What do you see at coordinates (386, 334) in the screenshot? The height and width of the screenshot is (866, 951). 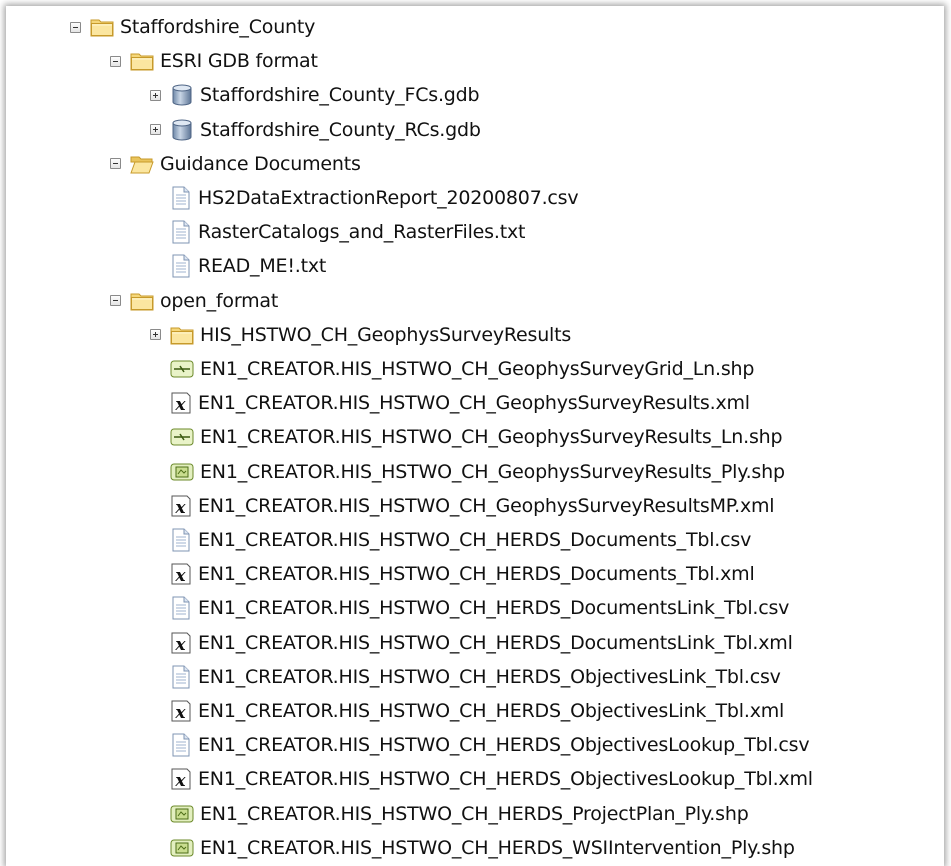 I see `tree-item-label: HIS_HSTWO_CH_GeophysSurveyResults` at bounding box center [386, 334].